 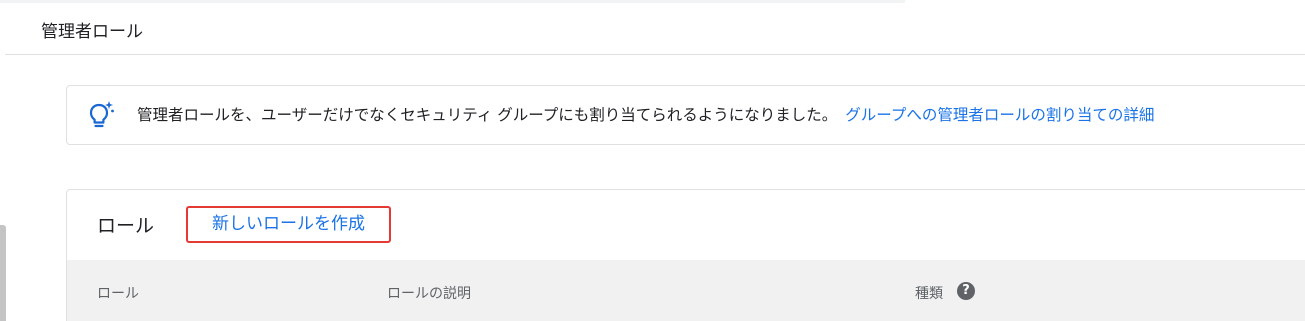 I want to click on group-role-assignment-link: グループへの管理者ロールの割り当ての詳細, so click(x=999, y=115).